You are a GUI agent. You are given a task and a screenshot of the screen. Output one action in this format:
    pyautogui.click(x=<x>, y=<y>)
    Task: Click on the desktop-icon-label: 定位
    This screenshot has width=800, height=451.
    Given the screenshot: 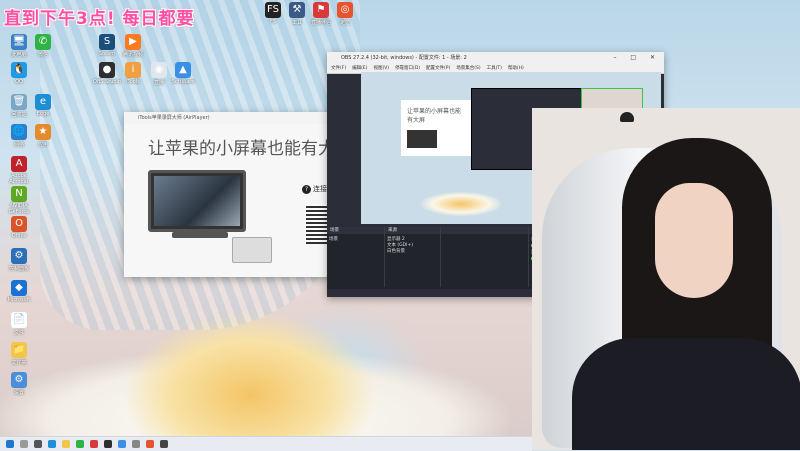 What is the action you would take?
    pyautogui.click(x=344, y=23)
    